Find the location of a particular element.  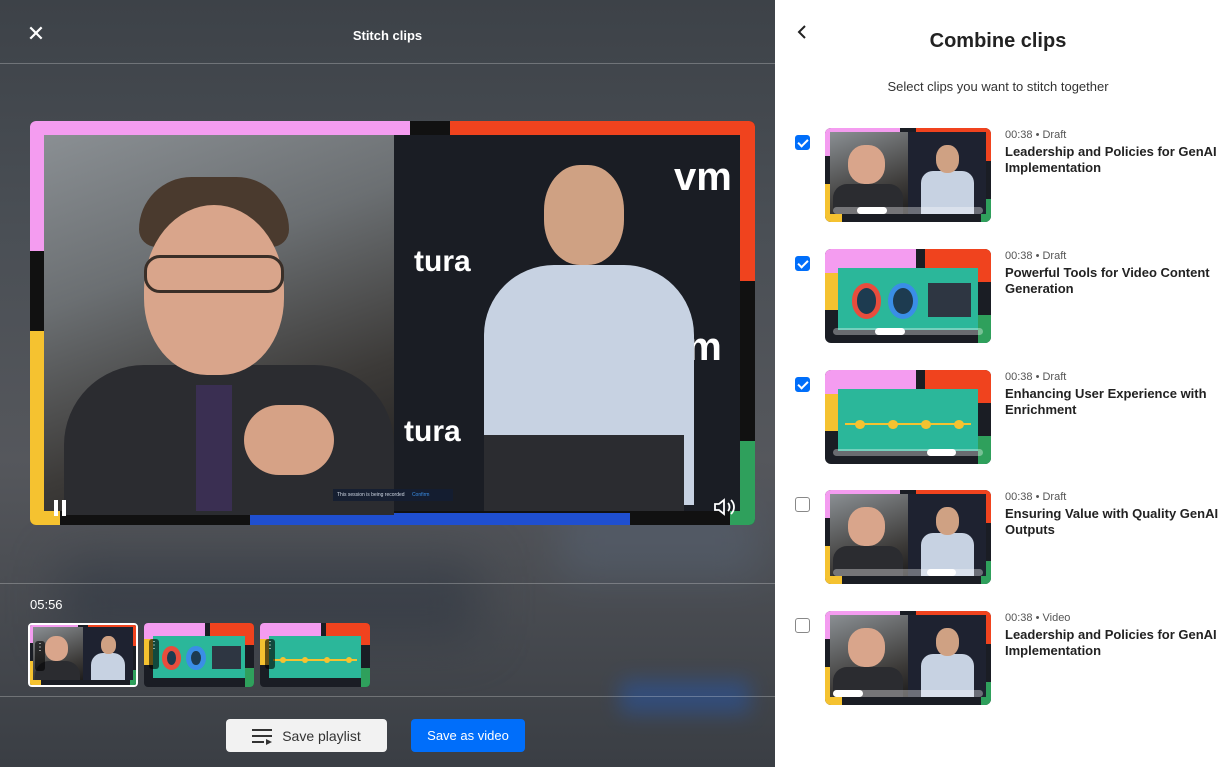

volume-icon is located at coordinates (726, 508).